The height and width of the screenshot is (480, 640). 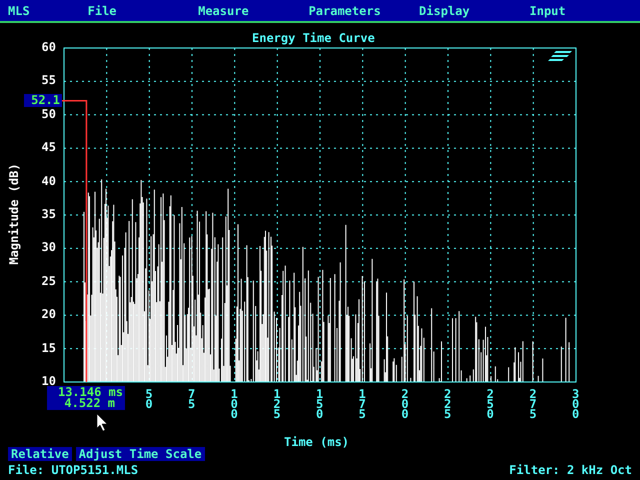 What do you see at coordinates (102, 423) in the screenshot?
I see `mouse-pointer-icon` at bounding box center [102, 423].